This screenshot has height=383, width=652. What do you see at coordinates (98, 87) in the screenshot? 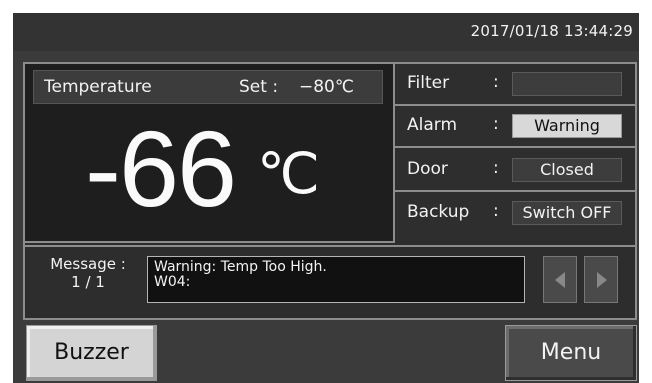
I see `temperature-label: Temperature` at bounding box center [98, 87].